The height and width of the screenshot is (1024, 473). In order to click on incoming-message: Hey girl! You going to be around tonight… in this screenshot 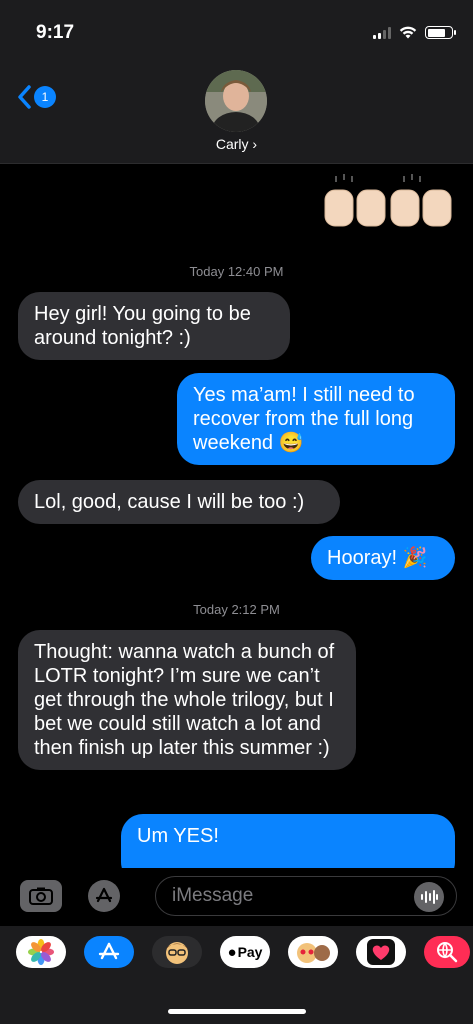, I will do `click(154, 326)`.